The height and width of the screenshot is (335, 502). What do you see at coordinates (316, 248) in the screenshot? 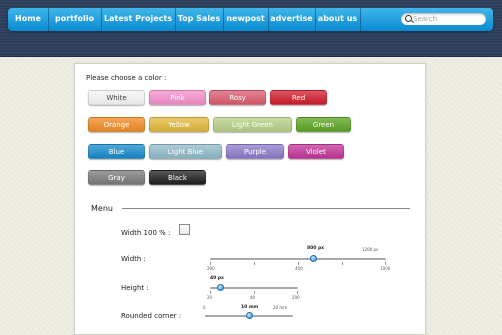
I see `width-value-text: 800 px` at bounding box center [316, 248].